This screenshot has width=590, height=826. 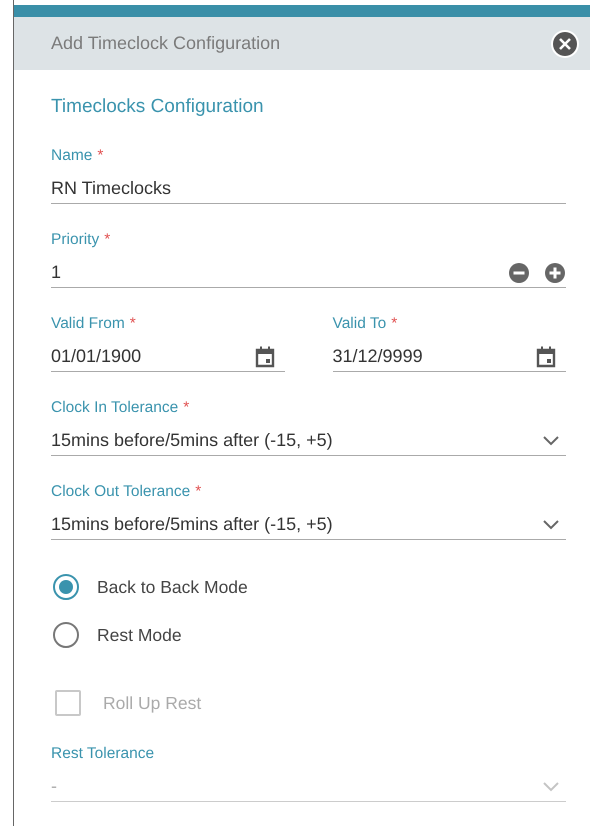 I want to click on field-label: Valid From, so click(x=88, y=324).